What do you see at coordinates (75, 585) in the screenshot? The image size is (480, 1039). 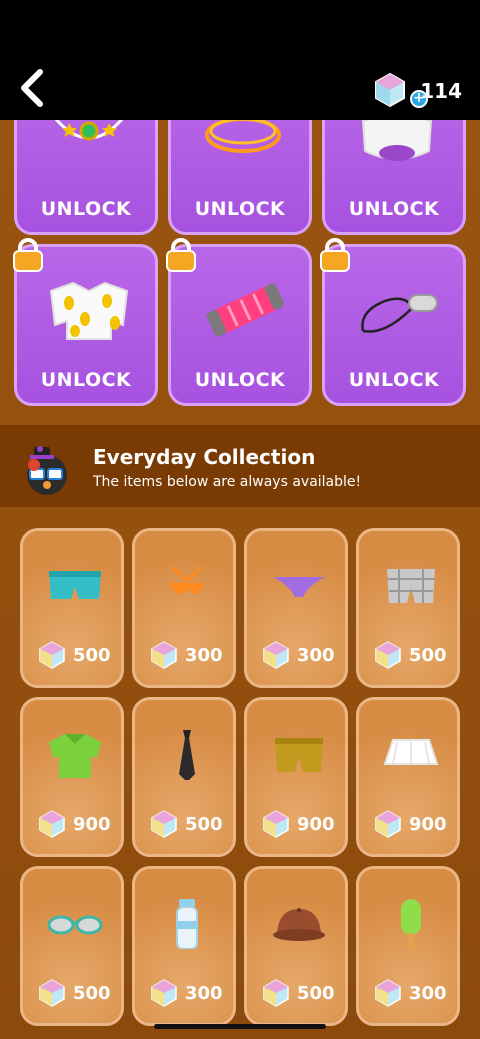 I see `teal-shorts-icon` at bounding box center [75, 585].